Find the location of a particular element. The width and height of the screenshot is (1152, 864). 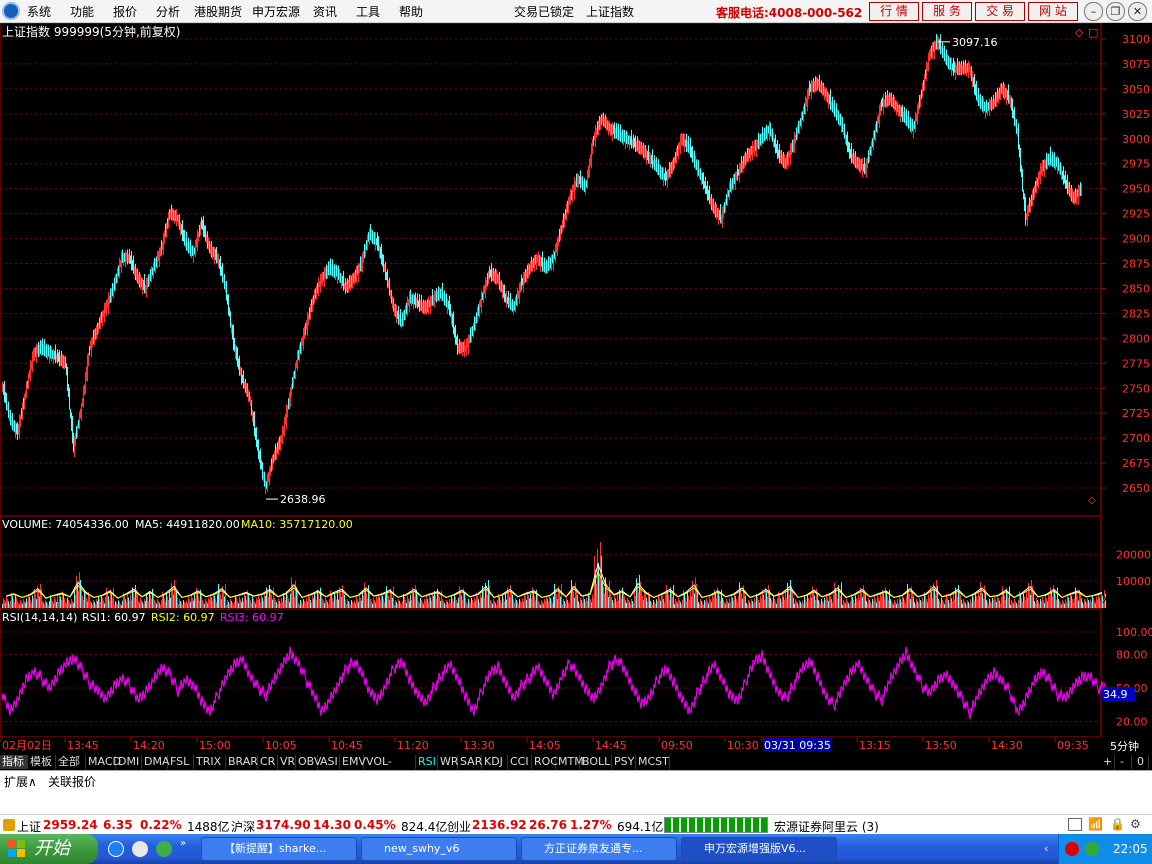

time-tick-label: 09:50 is located at coordinates (677, 745).